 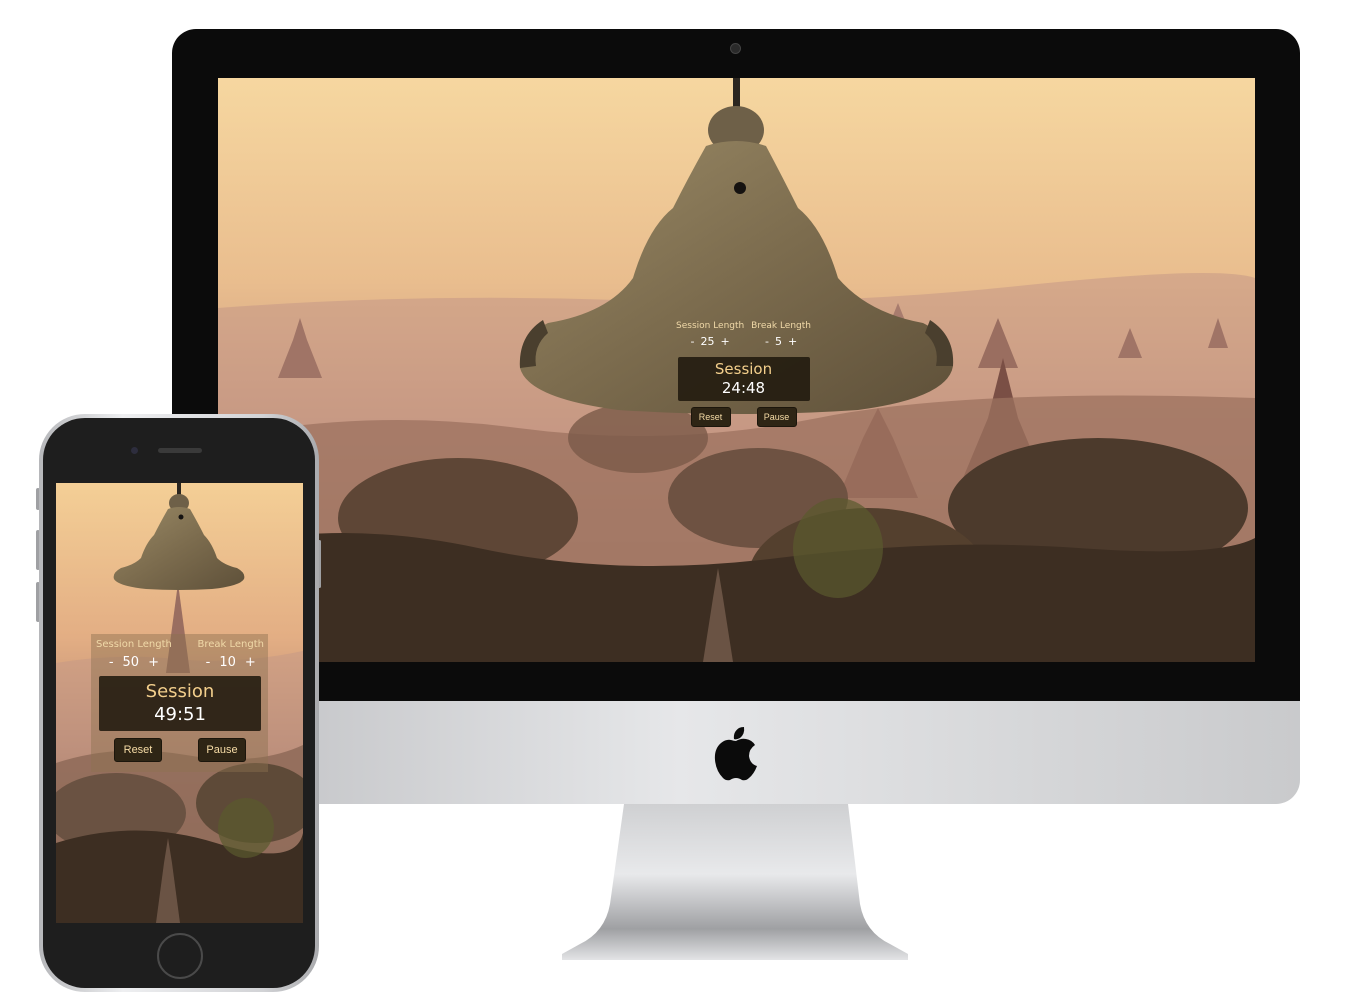 What do you see at coordinates (710, 334) in the screenshot?
I see `session-length-control: Session Length - 25 +` at bounding box center [710, 334].